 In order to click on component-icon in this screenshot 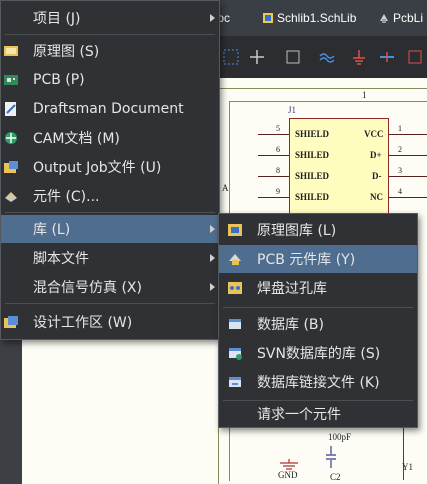, I will do `click(11, 196)`.